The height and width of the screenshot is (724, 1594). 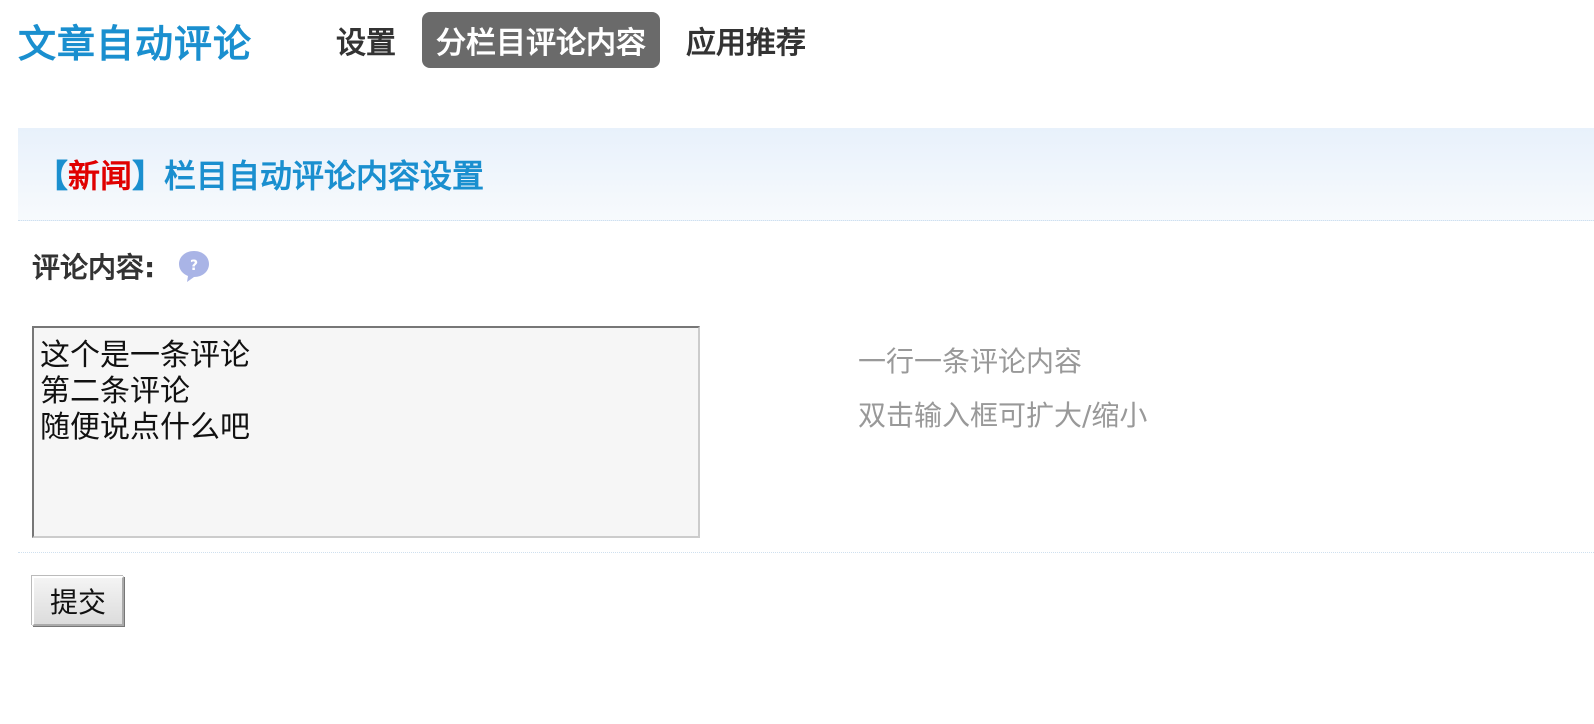 What do you see at coordinates (541, 40) in the screenshot?
I see `tab-category-comments: 分栏目评论内容` at bounding box center [541, 40].